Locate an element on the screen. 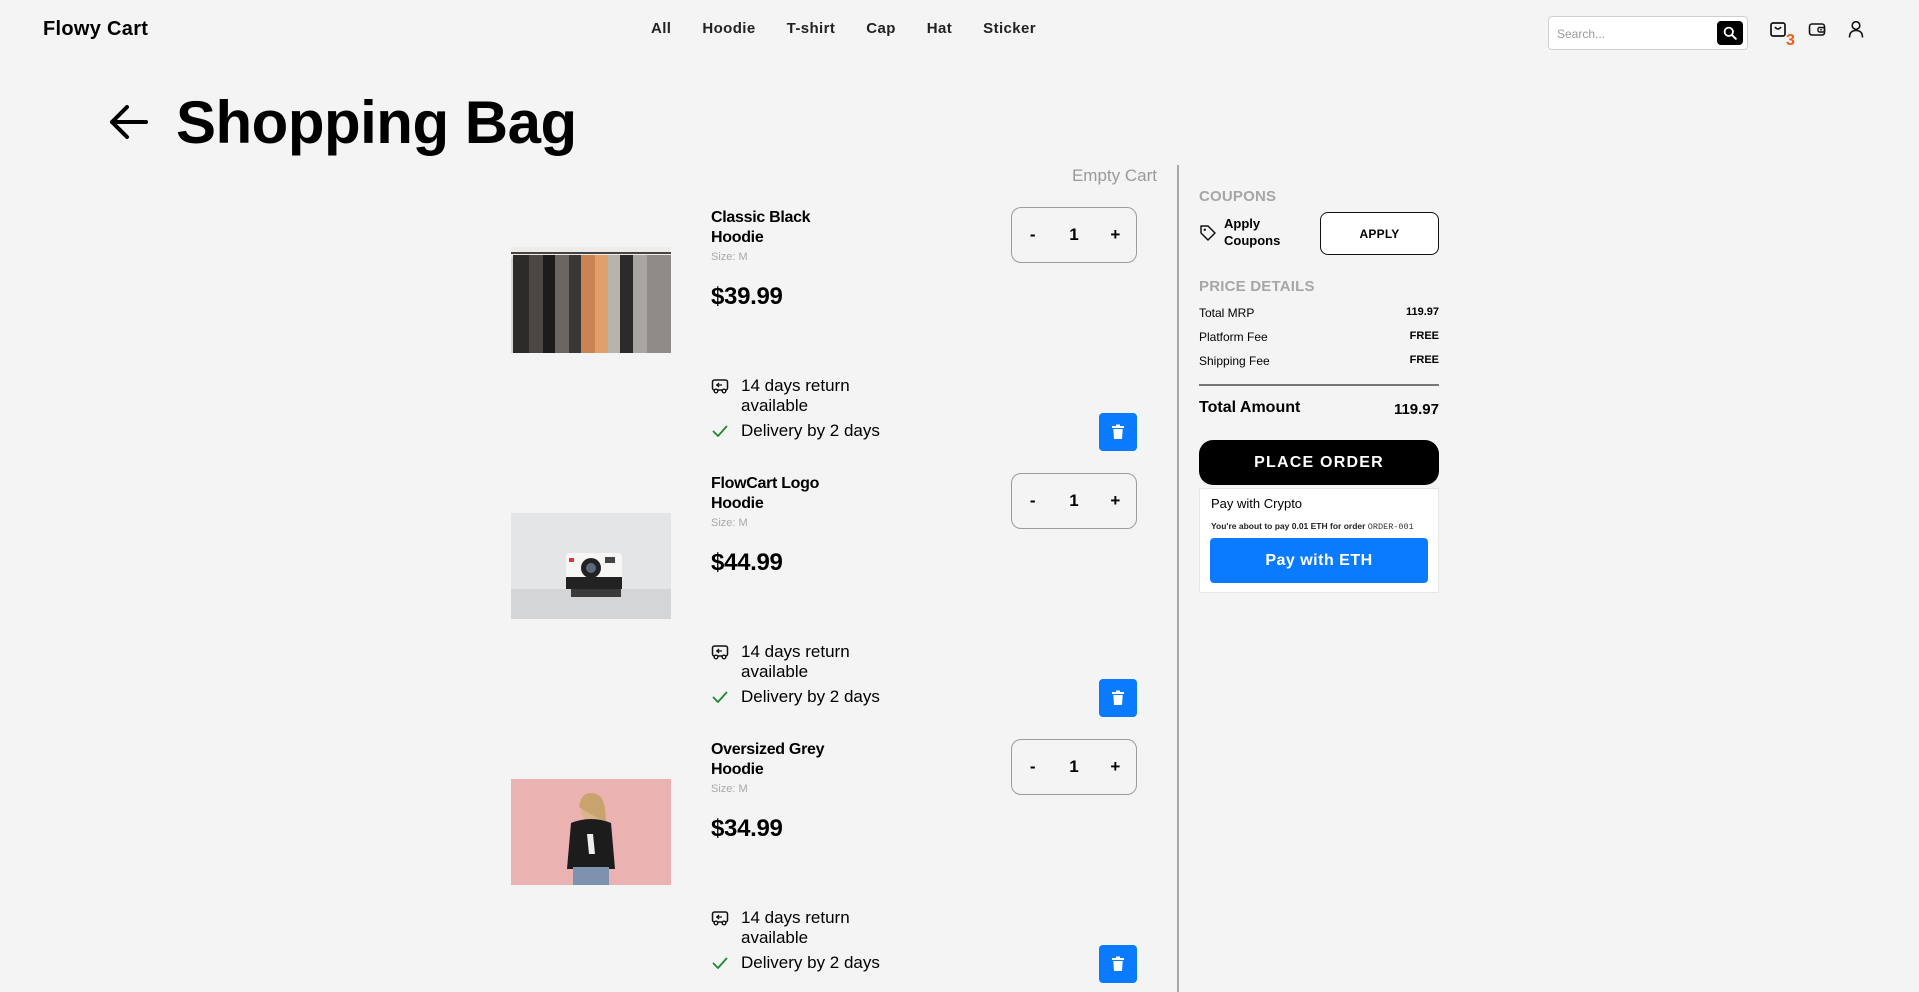 This screenshot has width=1919, height=992. product-price: $34.99 is located at coordinates (747, 828).